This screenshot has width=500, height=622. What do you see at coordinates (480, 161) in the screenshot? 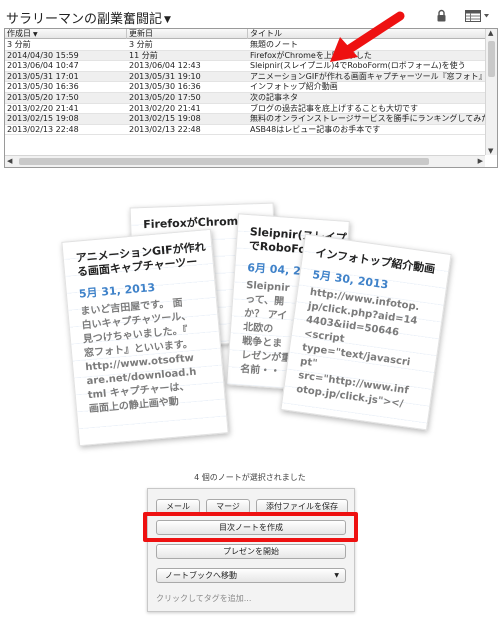
I see `scroll-right-icon: ▶` at bounding box center [480, 161].